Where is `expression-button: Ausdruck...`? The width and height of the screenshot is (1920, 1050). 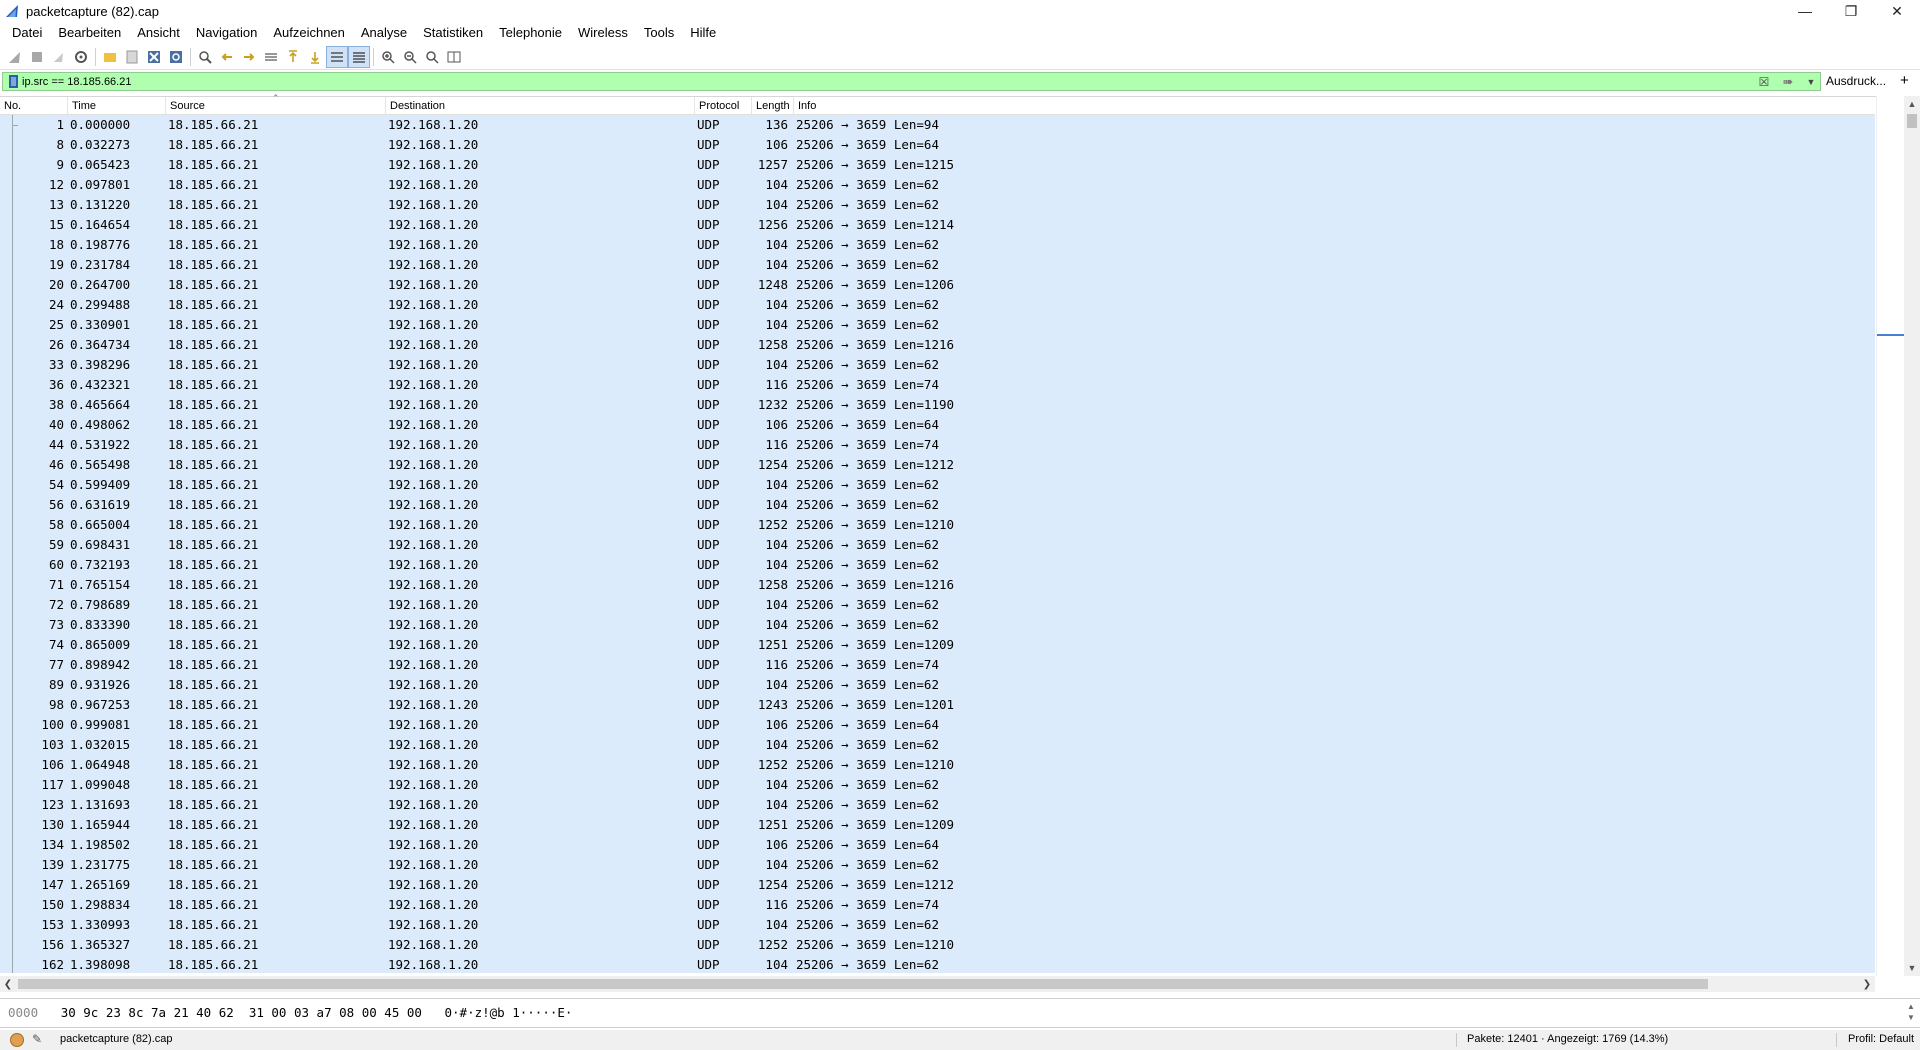 expression-button: Ausdruck... is located at coordinates (1856, 81).